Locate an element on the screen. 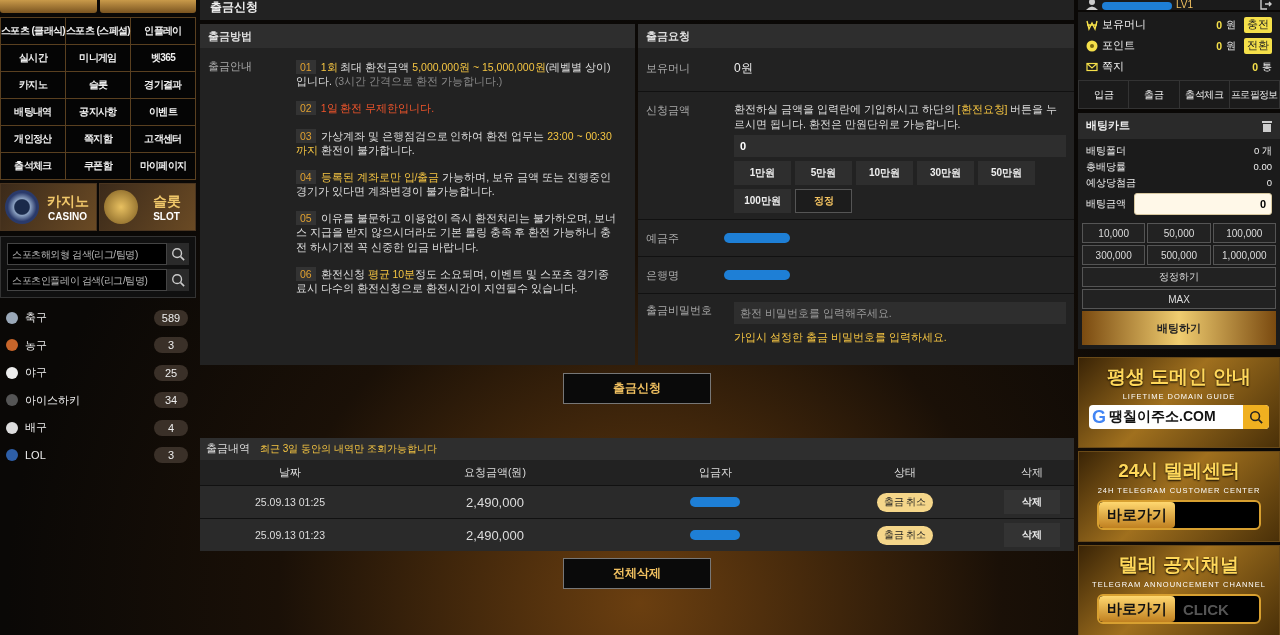 This screenshot has height=635, width=1280. sport-name: 축구 is located at coordinates (86, 318).